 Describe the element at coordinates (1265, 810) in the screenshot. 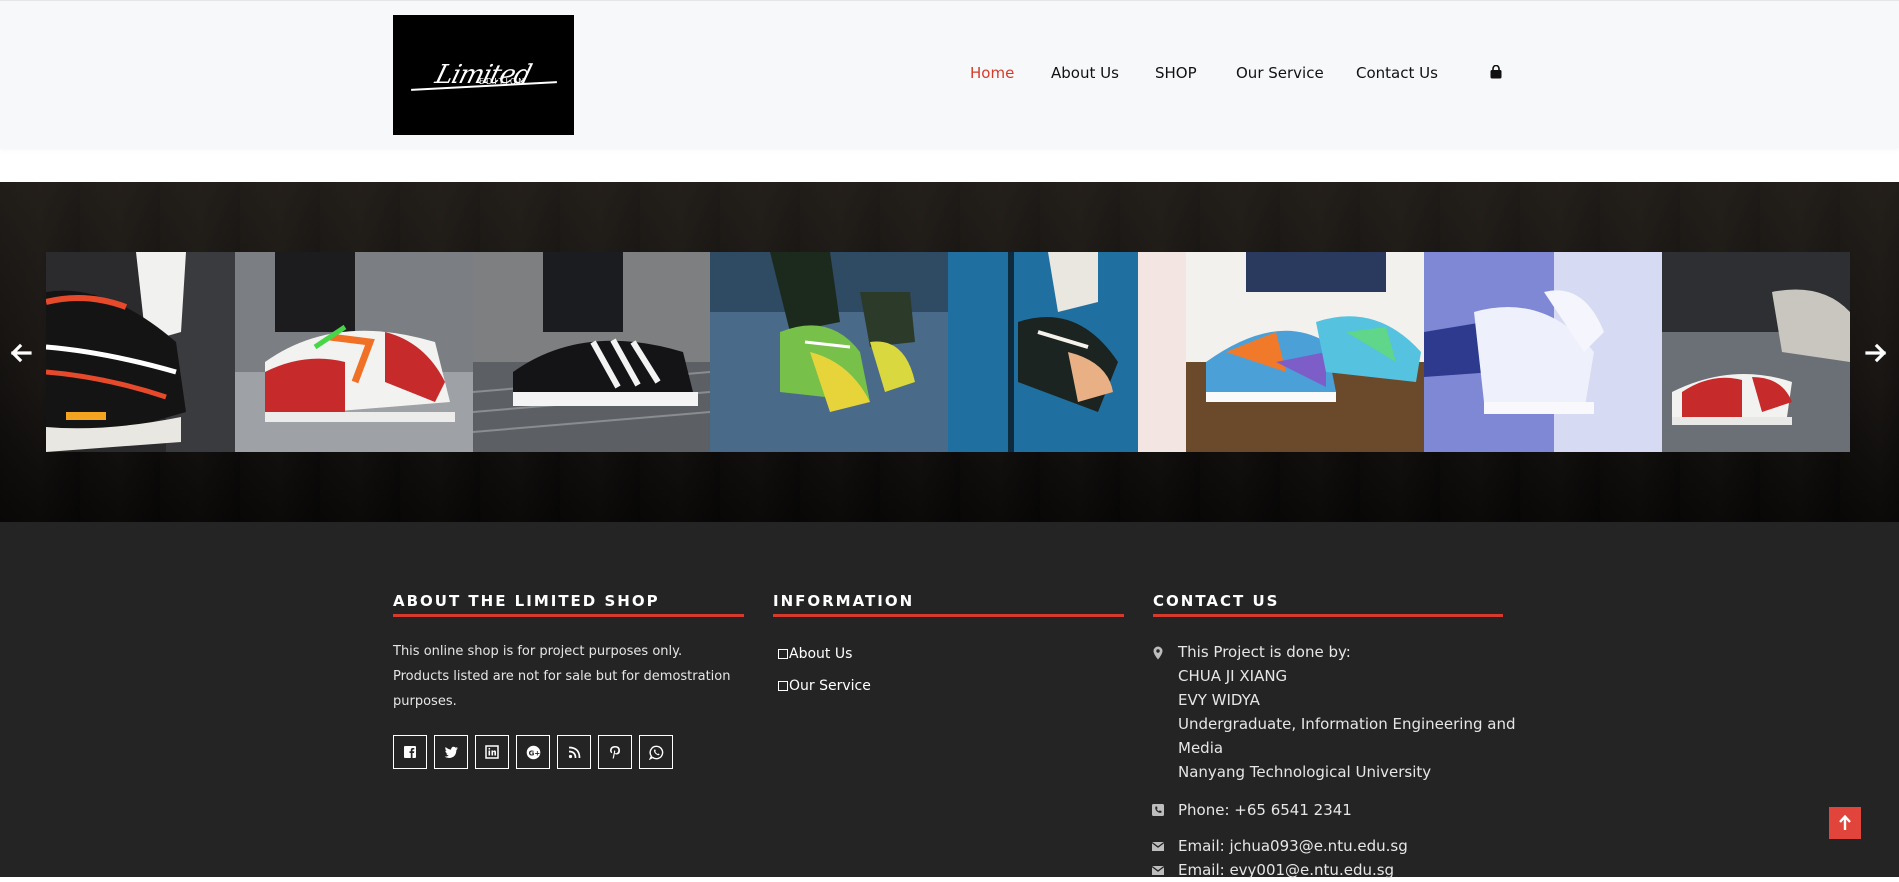

I see `contact-phone: Phone: +65 6541 2341` at that location.